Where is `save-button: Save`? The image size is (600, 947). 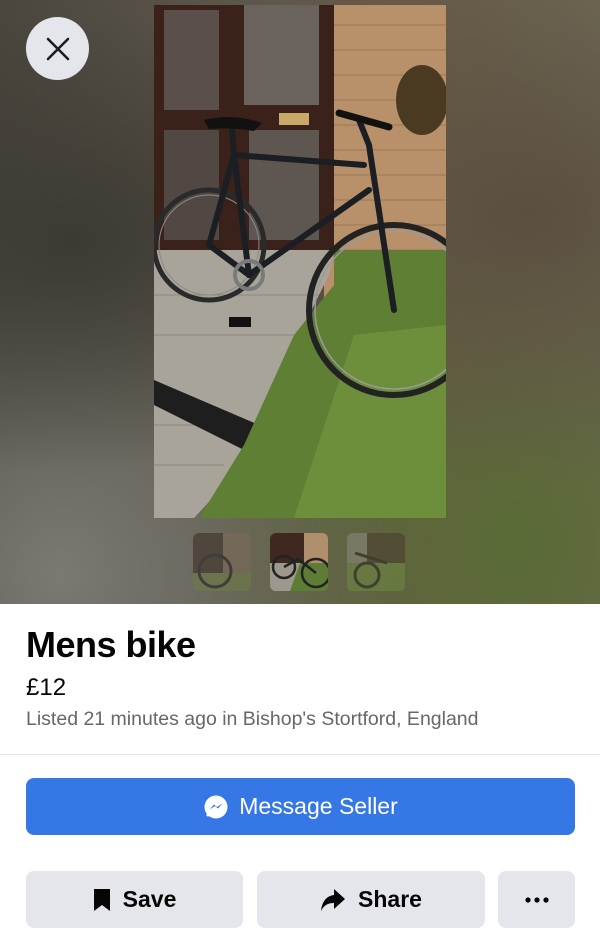
save-button: Save is located at coordinates (134, 899).